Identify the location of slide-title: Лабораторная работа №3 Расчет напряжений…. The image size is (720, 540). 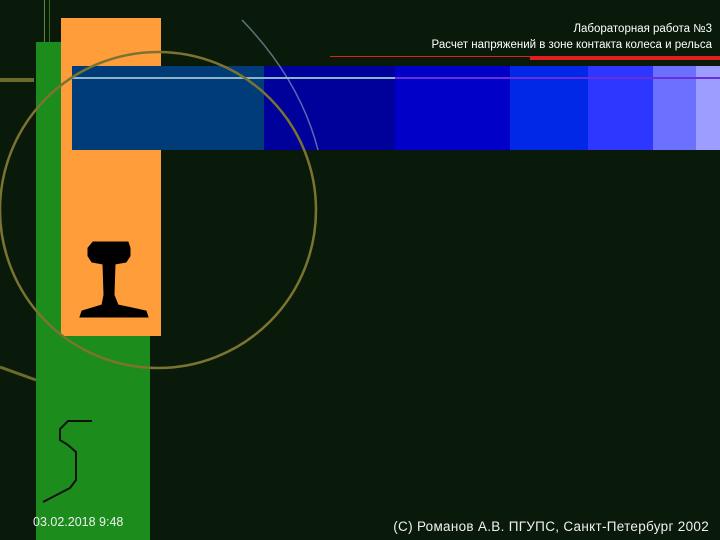
(572, 37).